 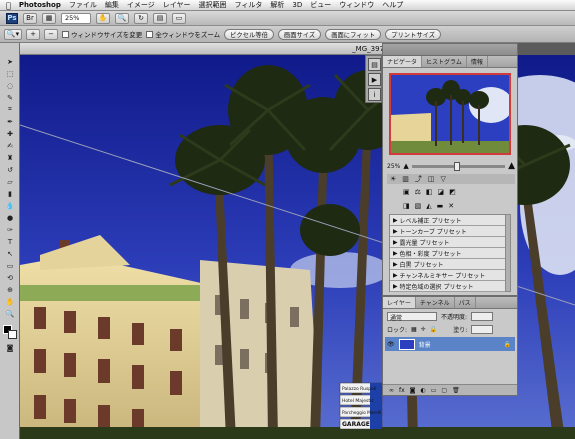 I want to click on visibility-eye-icon: 👁, so click(x=391, y=344).